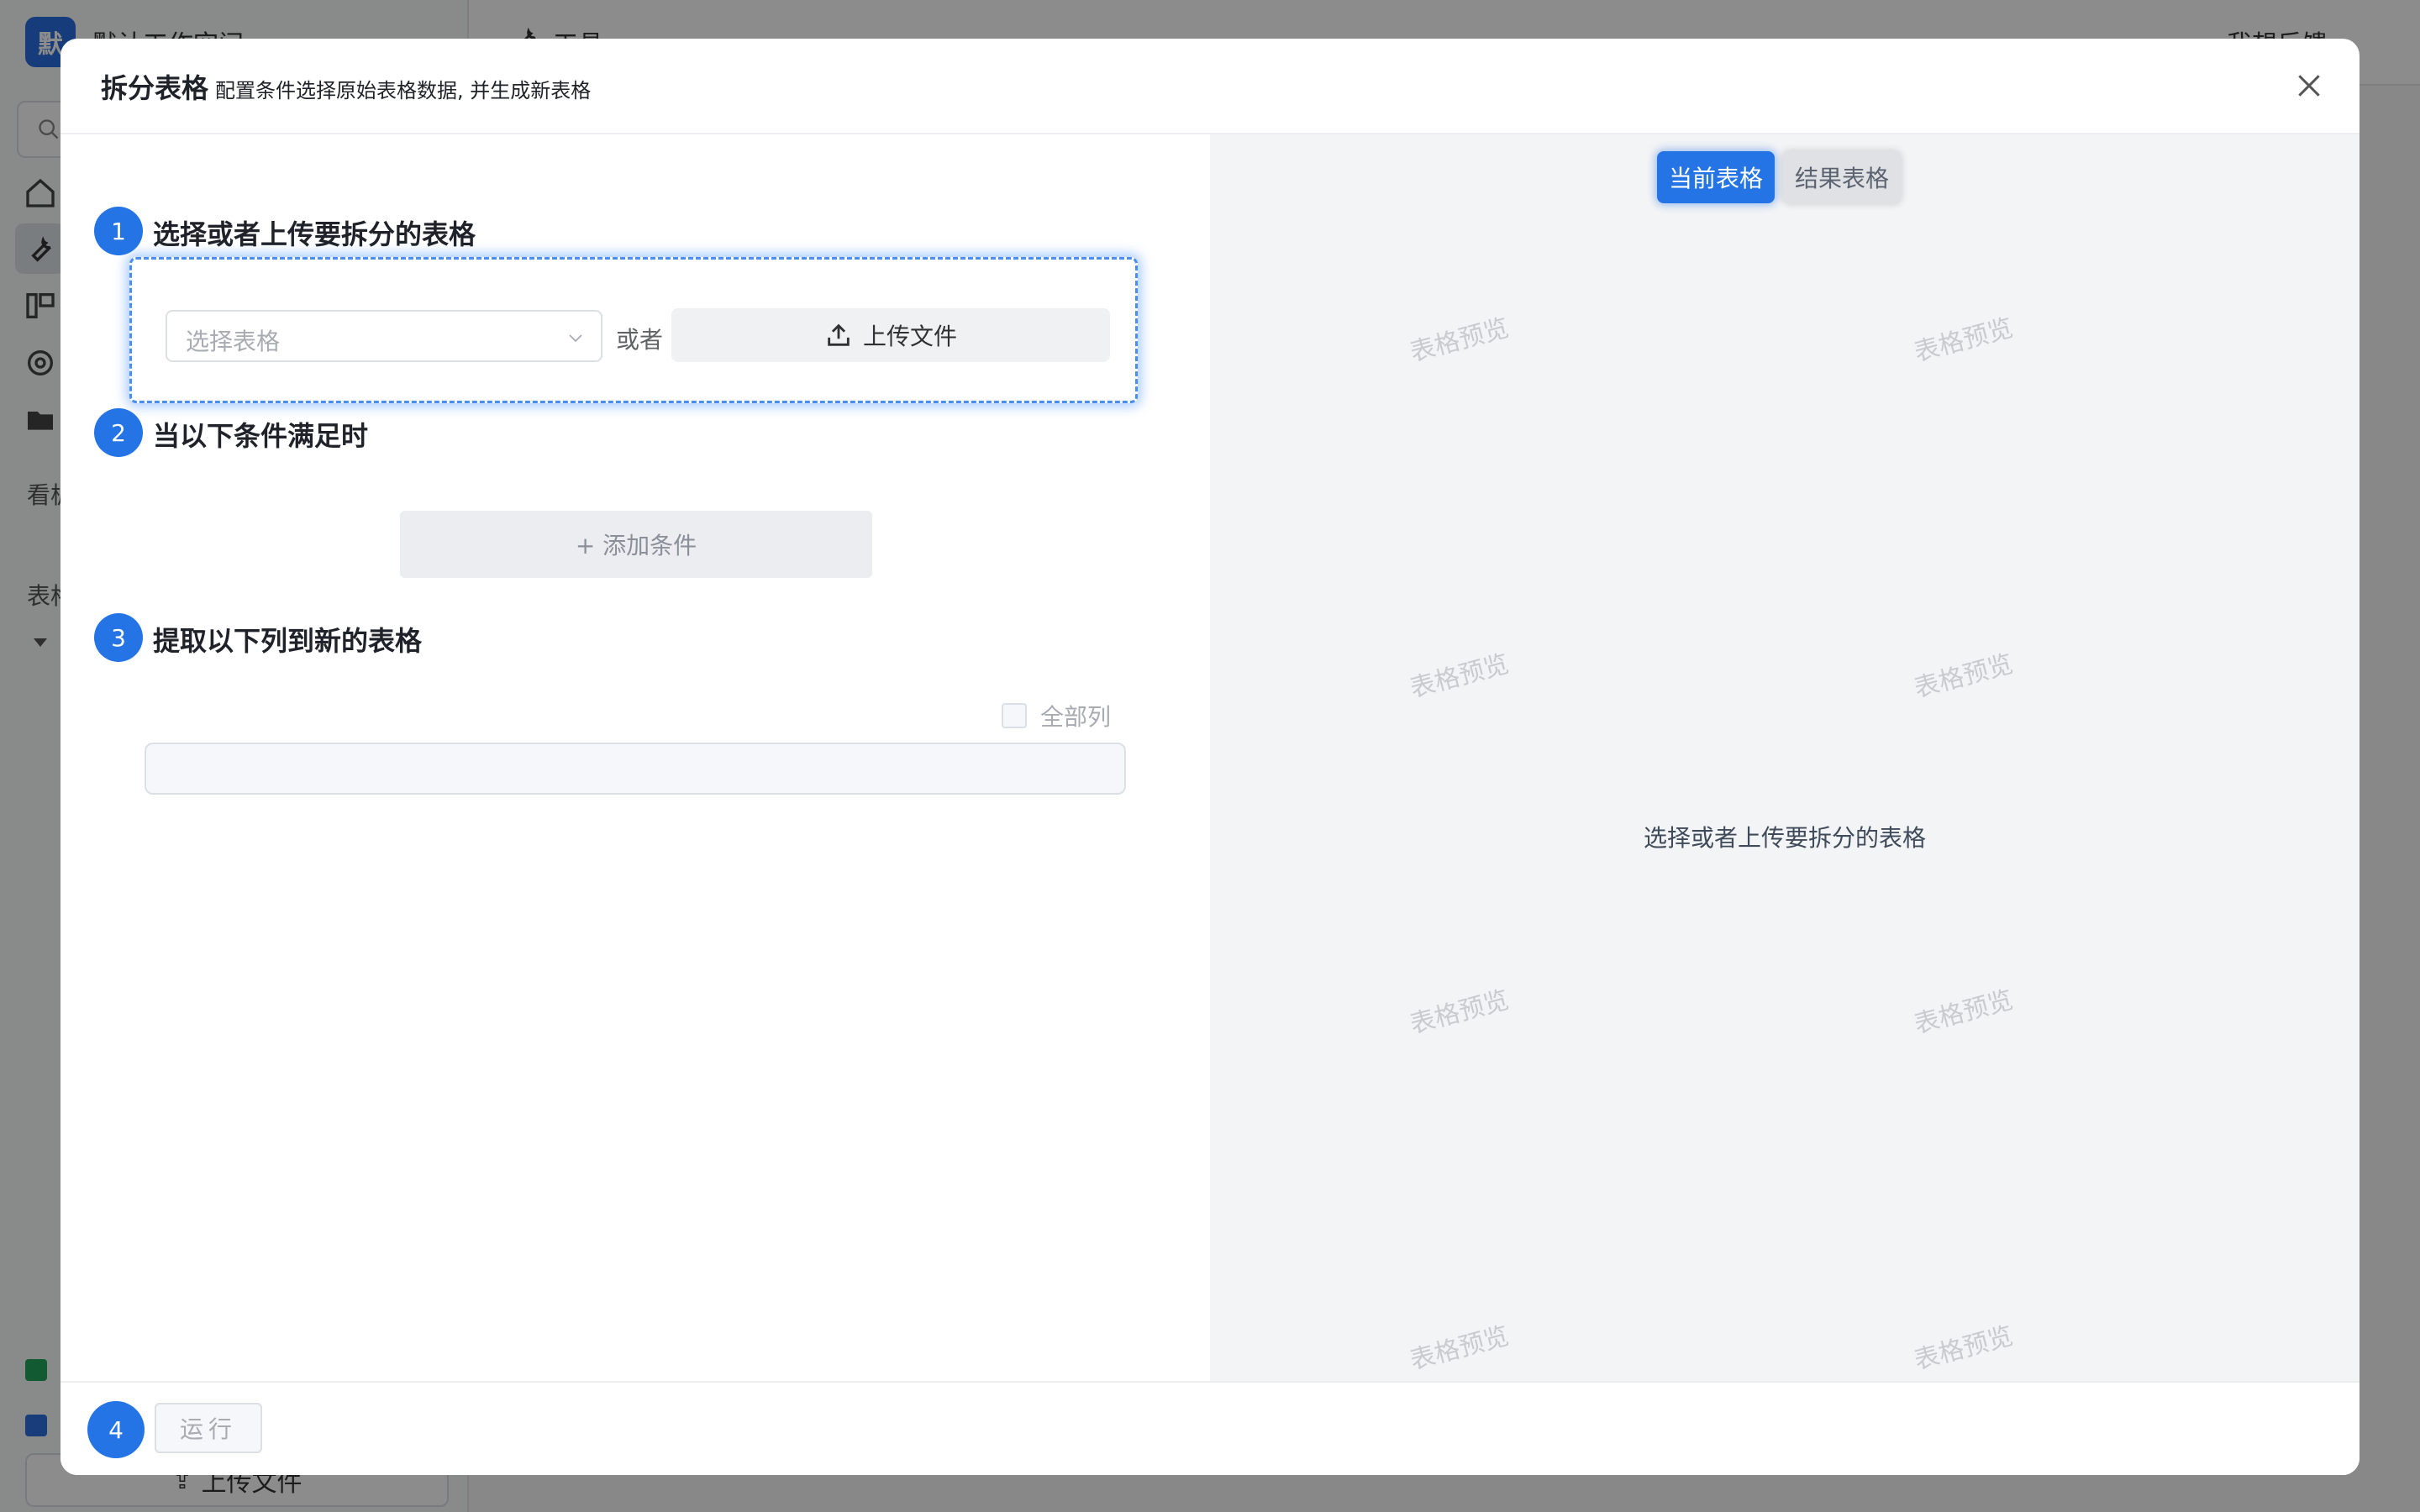  I want to click on select-table-dropdown: 选择表格, so click(384, 336).